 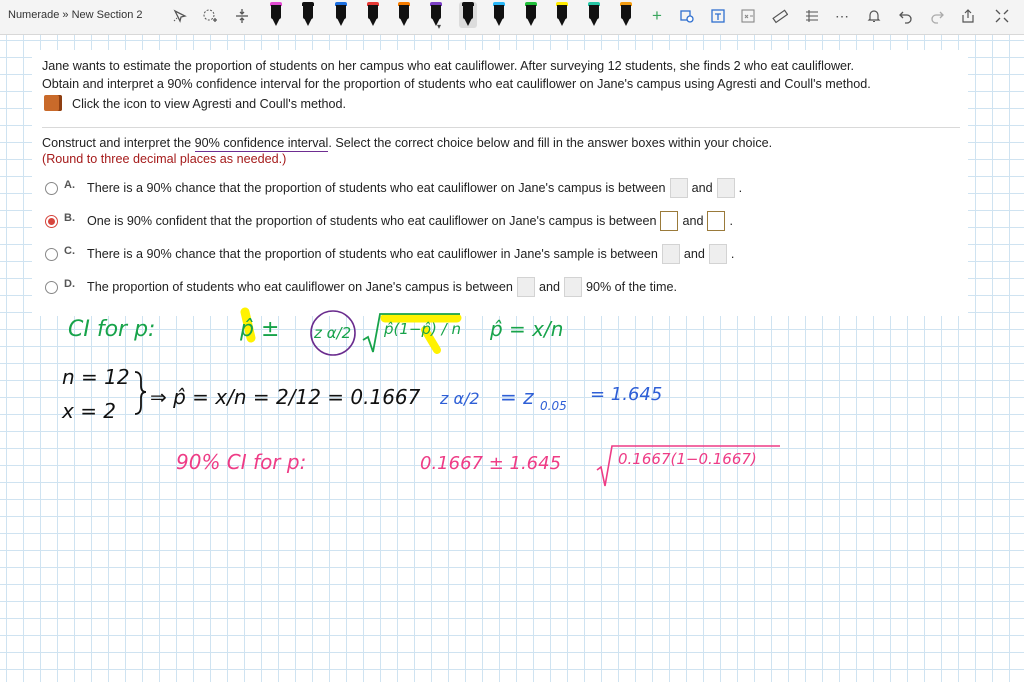 I want to click on phat-definition: p̂ = x/n, so click(x=526, y=329).